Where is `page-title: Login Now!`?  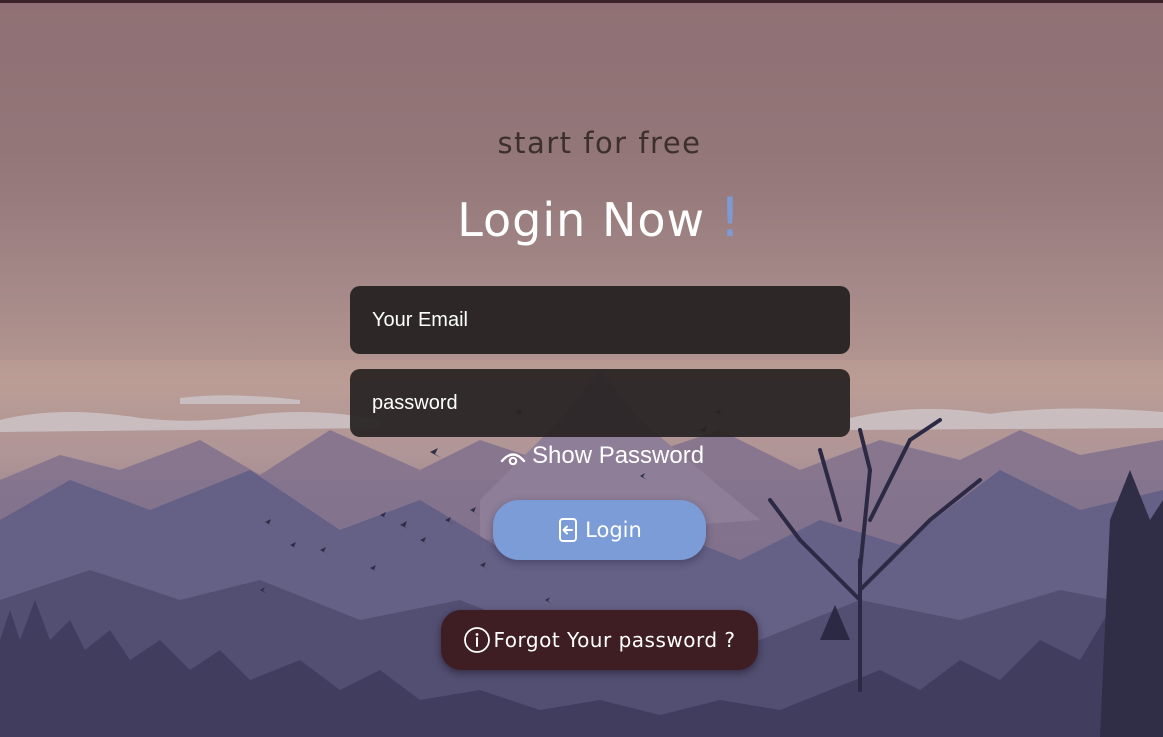
page-title: Login Now! is located at coordinates (581, 217).